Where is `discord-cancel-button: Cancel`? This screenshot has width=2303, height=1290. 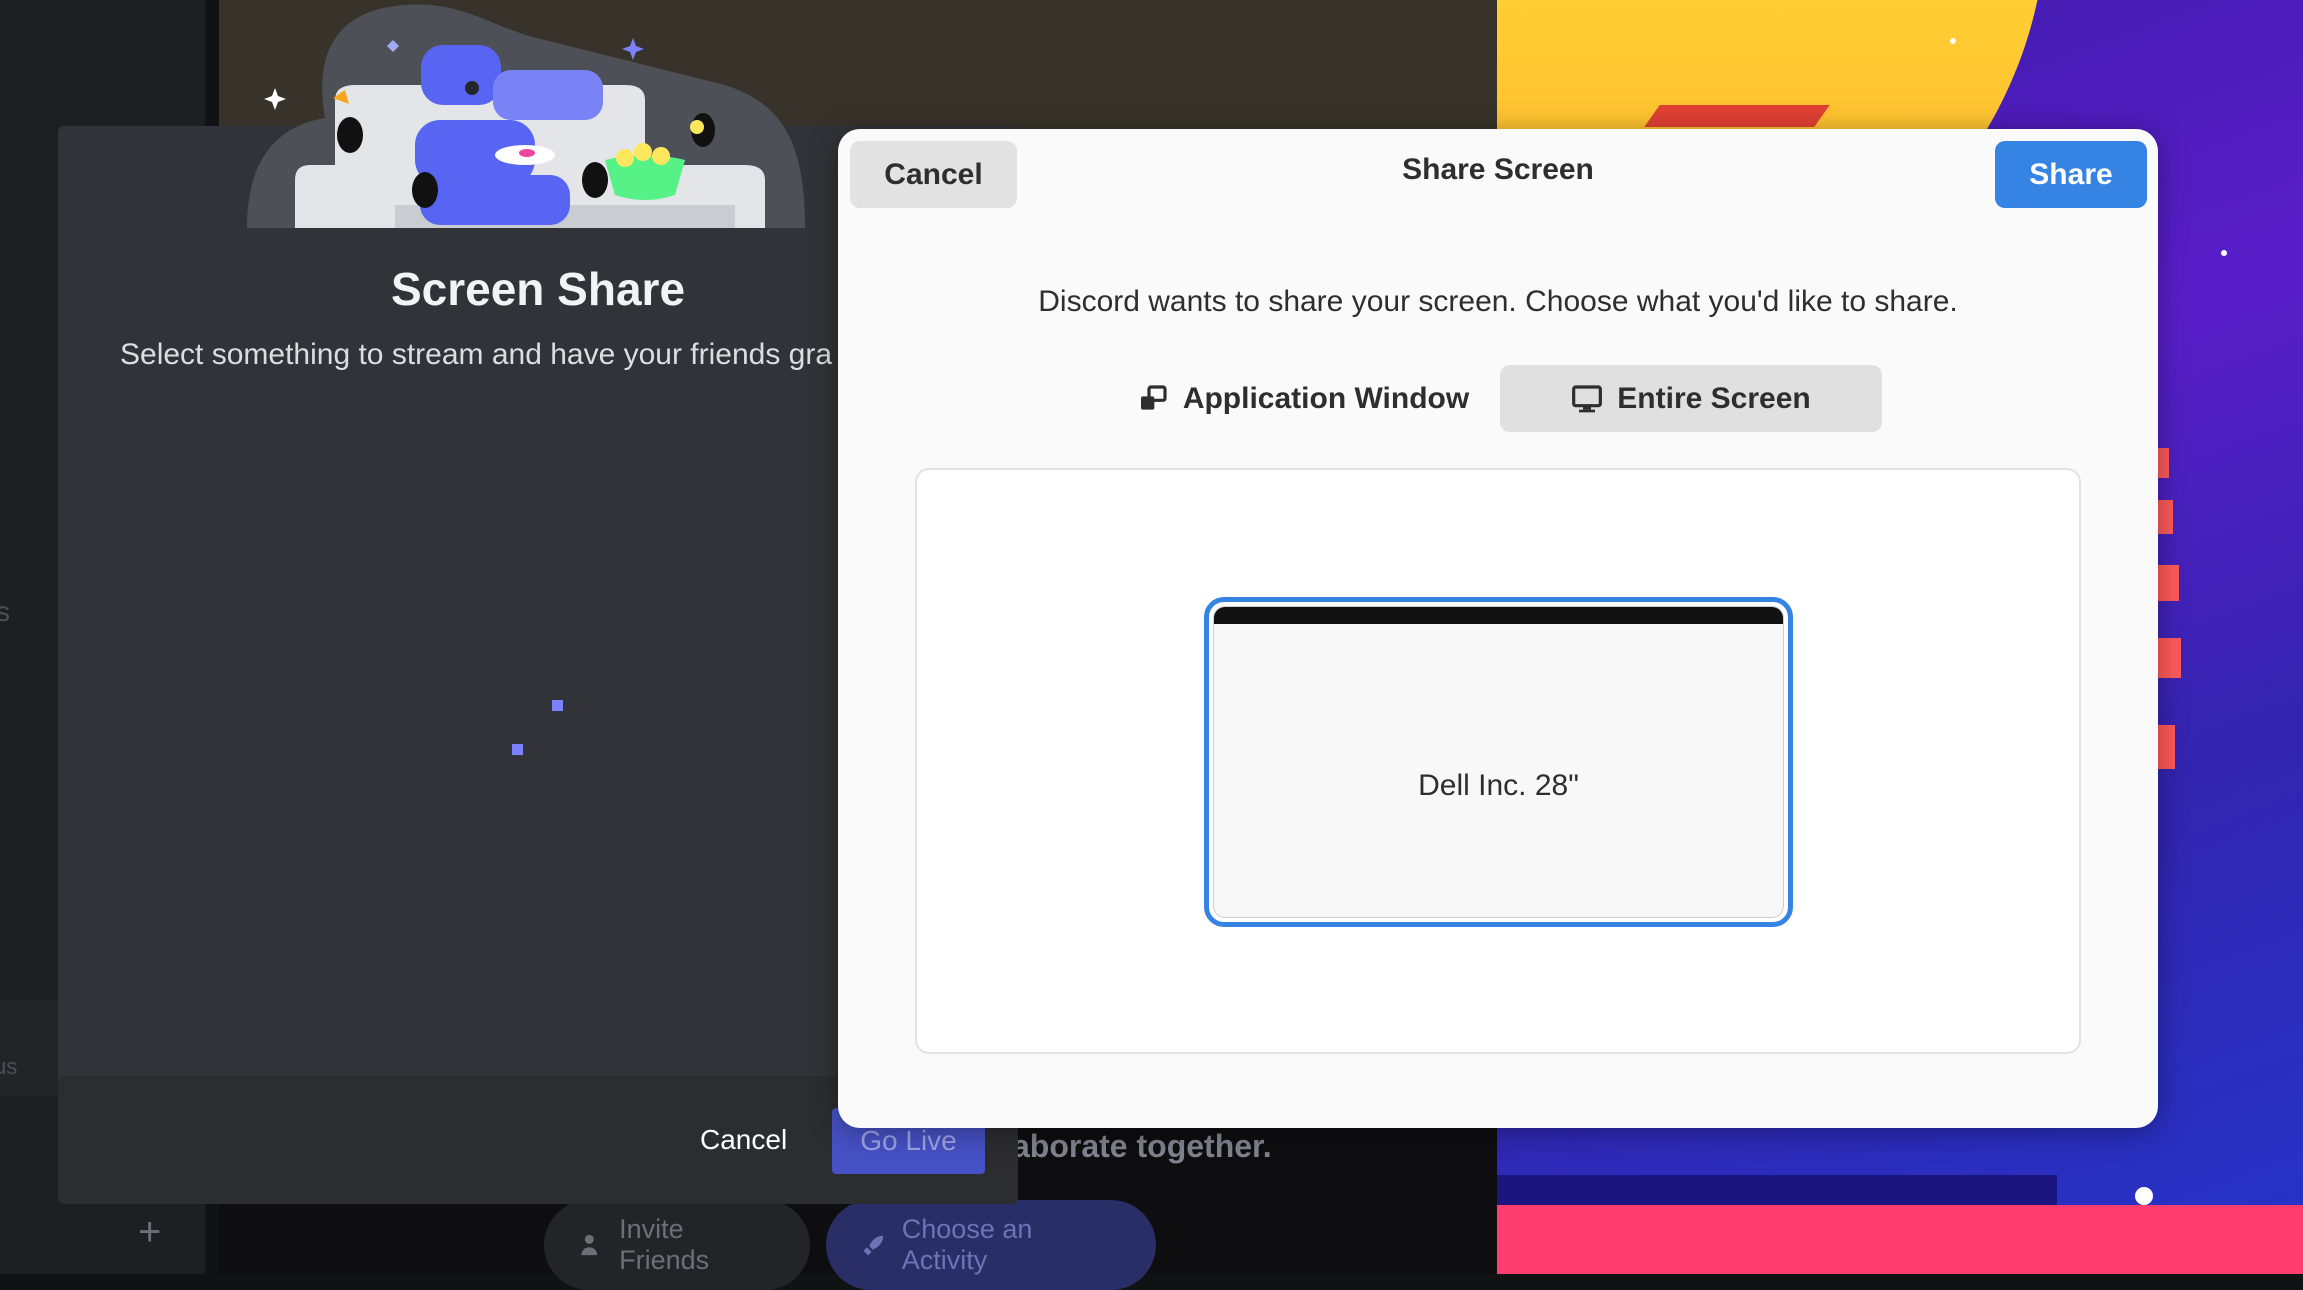 discord-cancel-button: Cancel is located at coordinates (743, 1140).